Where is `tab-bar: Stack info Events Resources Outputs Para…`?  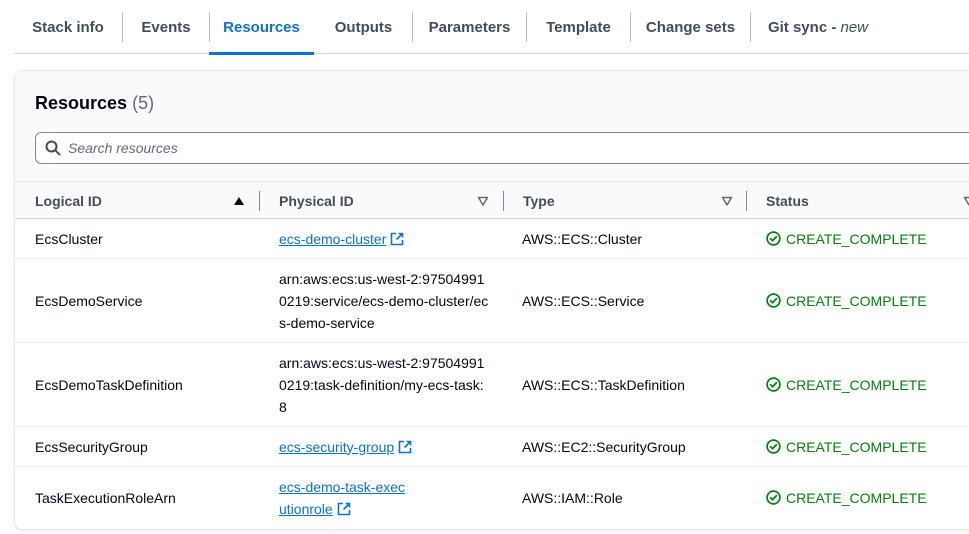 tab-bar: Stack info Events Resources Outputs Para… is located at coordinates (491, 27).